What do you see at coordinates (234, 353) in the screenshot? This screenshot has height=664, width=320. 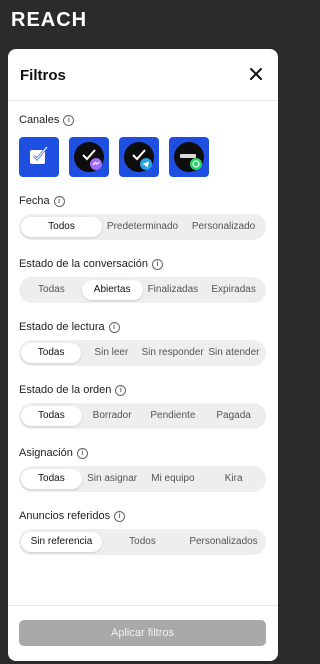 I see `read-option-sin-atender: Sin atender` at bounding box center [234, 353].